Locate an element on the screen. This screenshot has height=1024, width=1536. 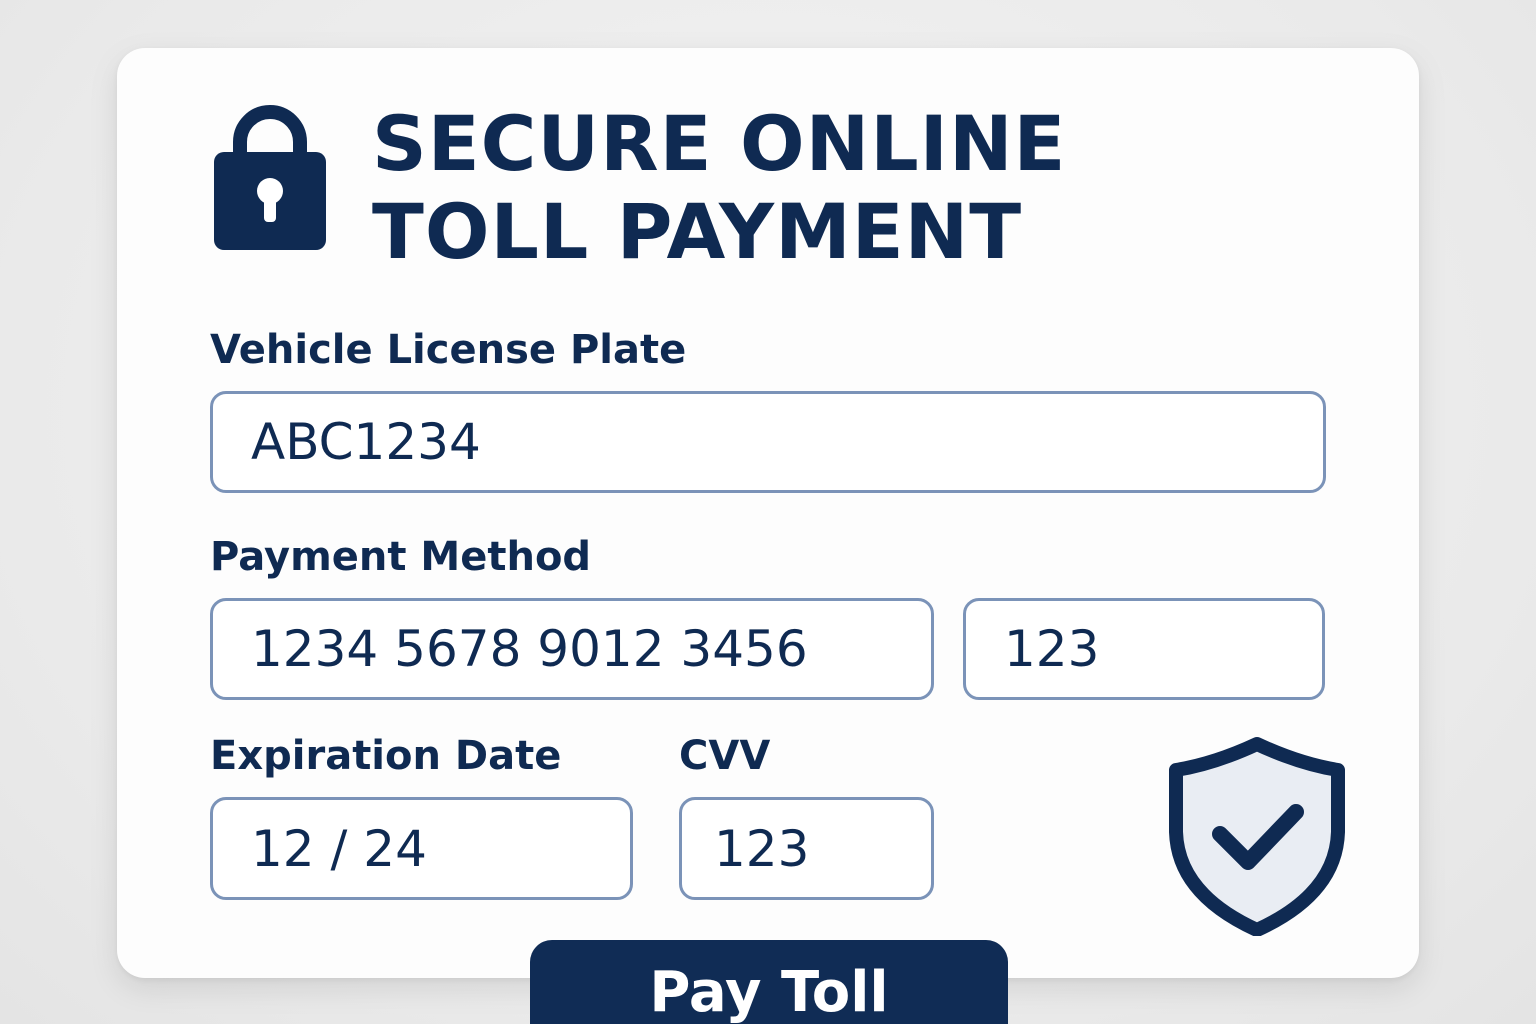
expiration-date-input: 12 / 24 is located at coordinates (421, 848).